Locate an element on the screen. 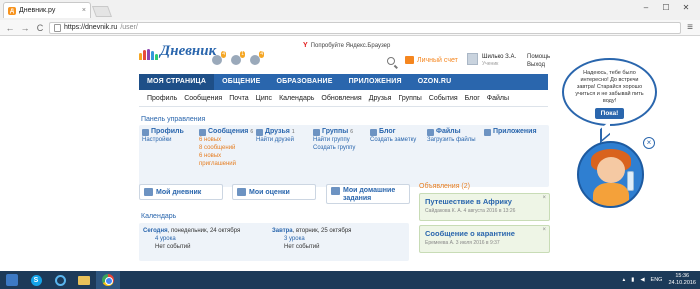 The width and height of the screenshot is (700, 289). today-lessons-link: 4 урока is located at coordinates (191, 239).